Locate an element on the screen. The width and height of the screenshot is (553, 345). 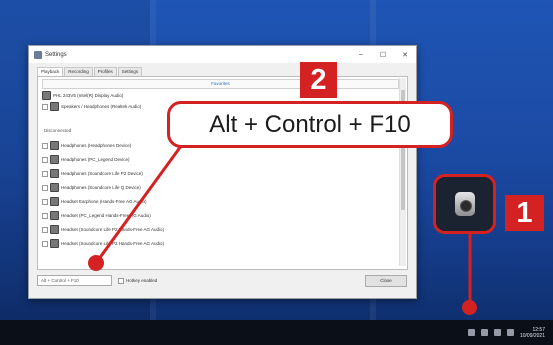
pointer-dot-tray is located at coordinates (469, 307).